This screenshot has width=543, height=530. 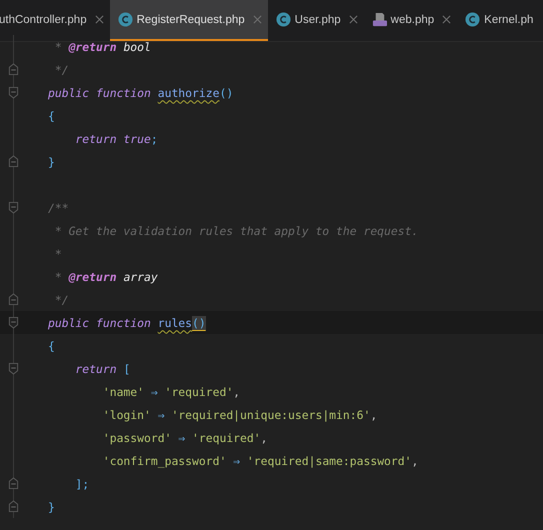 I want to click on code-line: public function authorize(), so click(x=141, y=93).